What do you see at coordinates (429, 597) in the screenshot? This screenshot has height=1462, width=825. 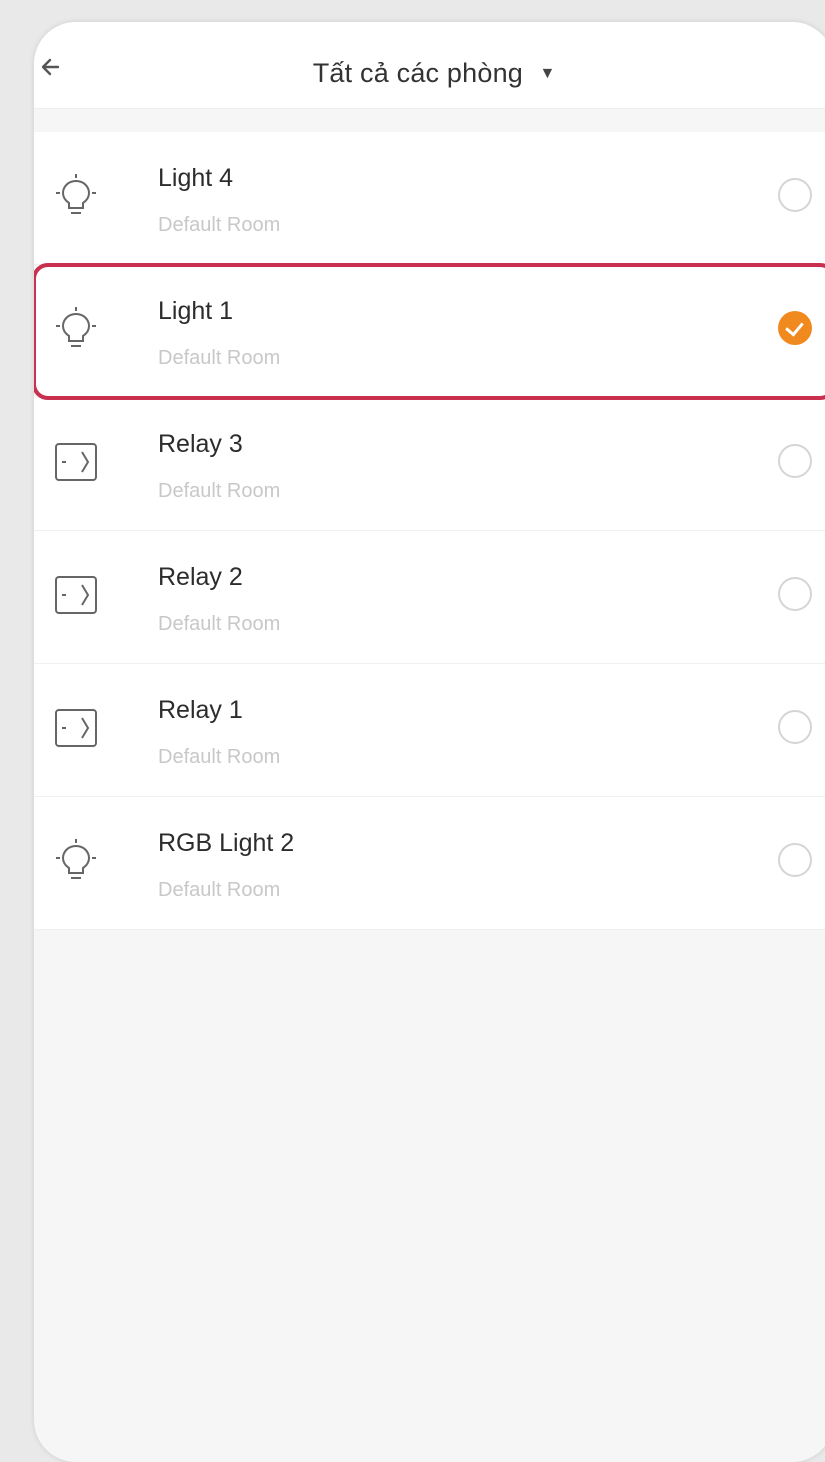 I see `device-row-relay-2: Relay 2 Default Room` at bounding box center [429, 597].